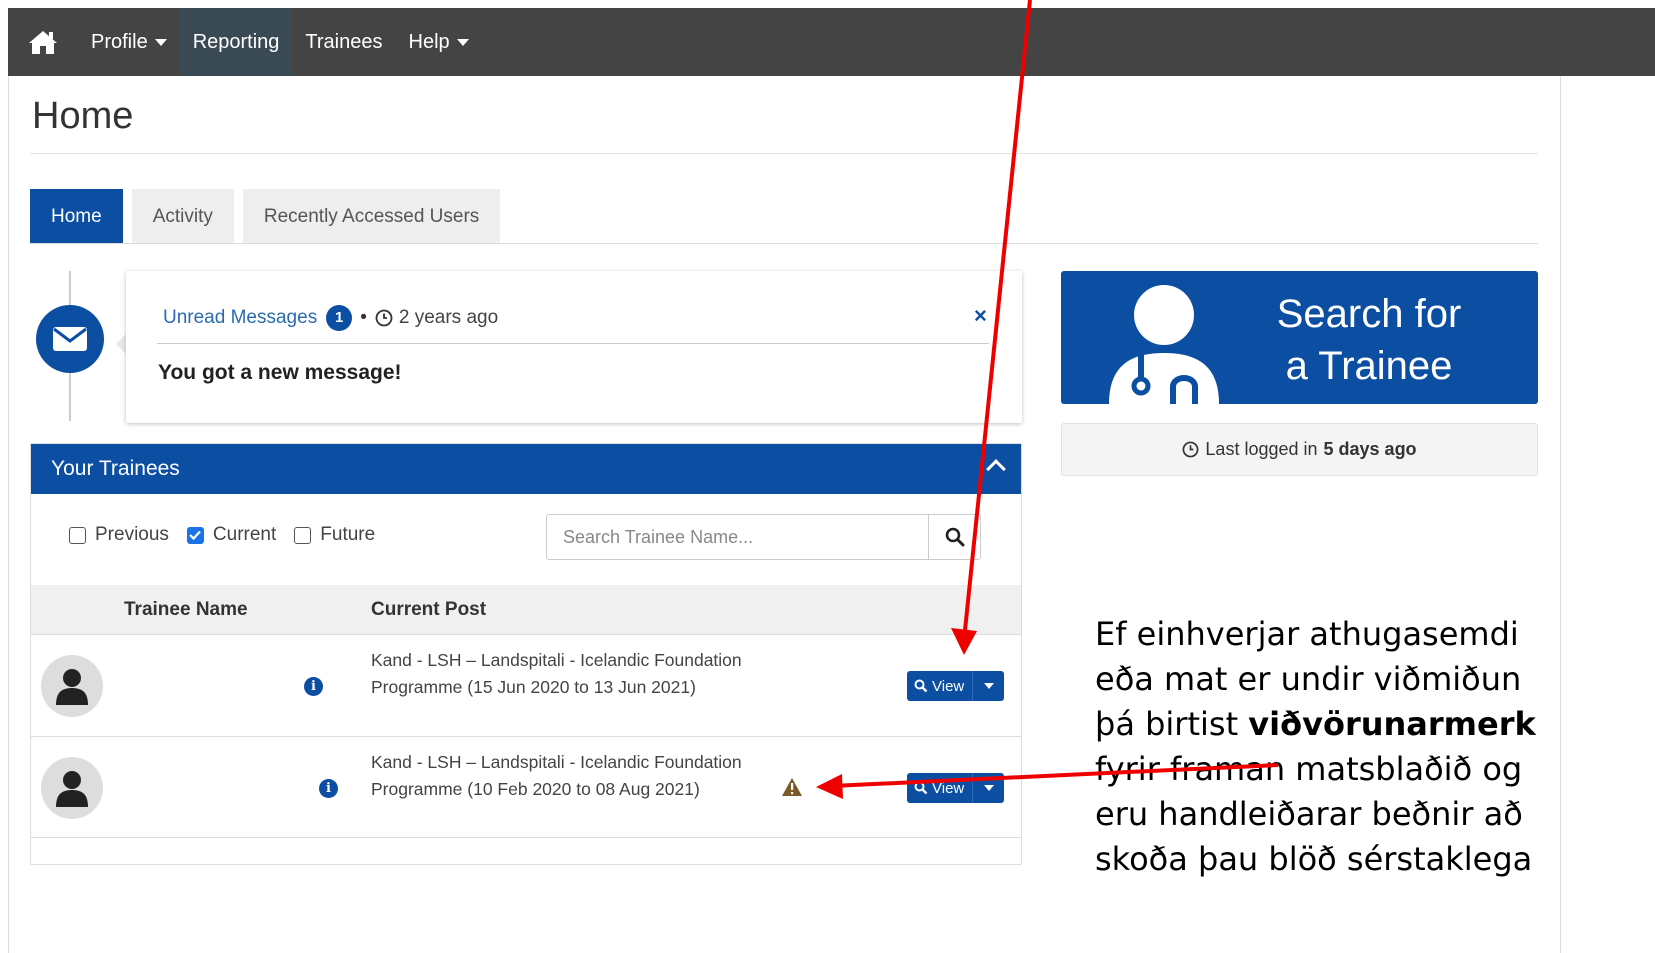 The width and height of the screenshot is (1655, 953). Describe the element at coordinates (448, 317) in the screenshot. I see `message-time: 2 years ago` at that location.